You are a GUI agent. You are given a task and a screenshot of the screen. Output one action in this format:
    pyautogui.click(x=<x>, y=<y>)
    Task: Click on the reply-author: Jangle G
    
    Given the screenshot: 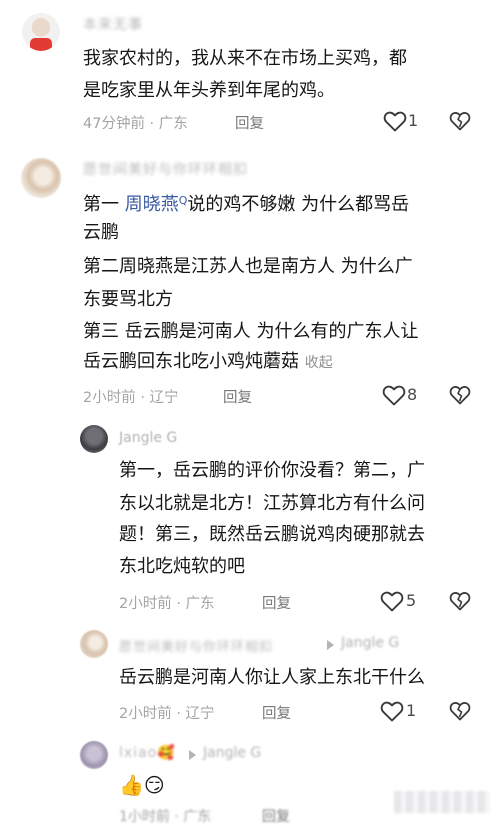 What is the action you would take?
    pyautogui.click(x=148, y=438)
    